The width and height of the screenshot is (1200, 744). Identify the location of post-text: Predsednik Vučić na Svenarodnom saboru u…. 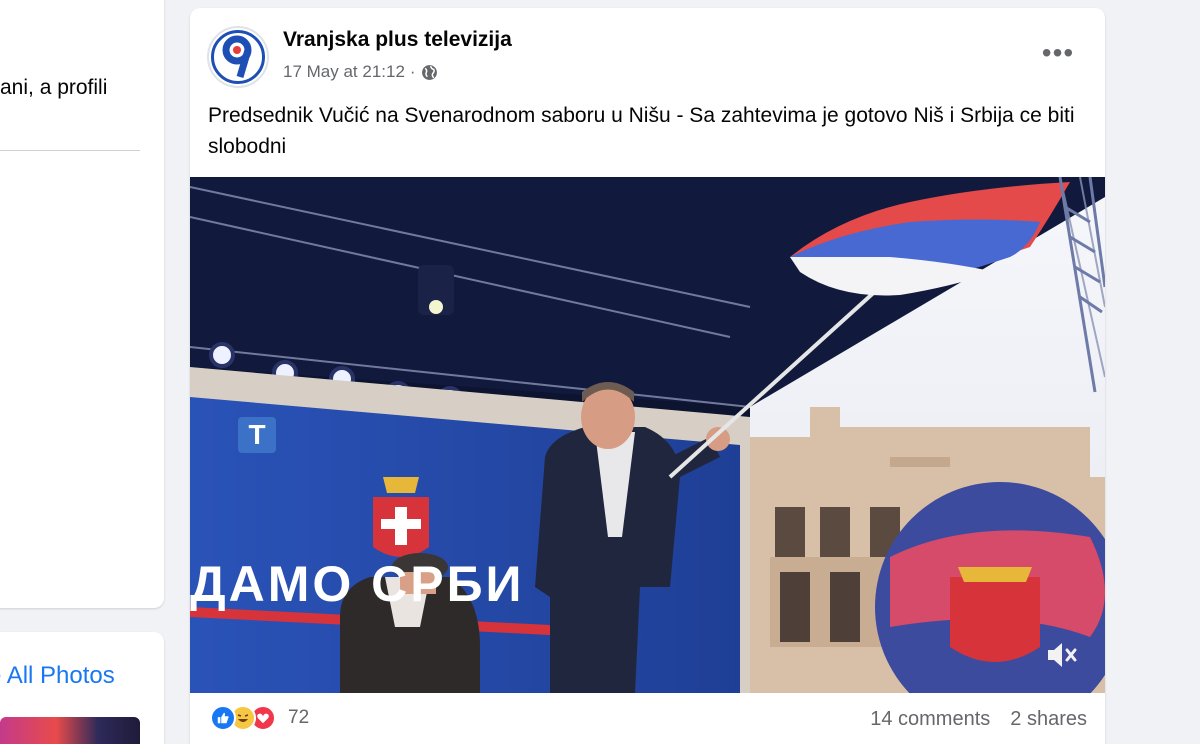
(641, 131).